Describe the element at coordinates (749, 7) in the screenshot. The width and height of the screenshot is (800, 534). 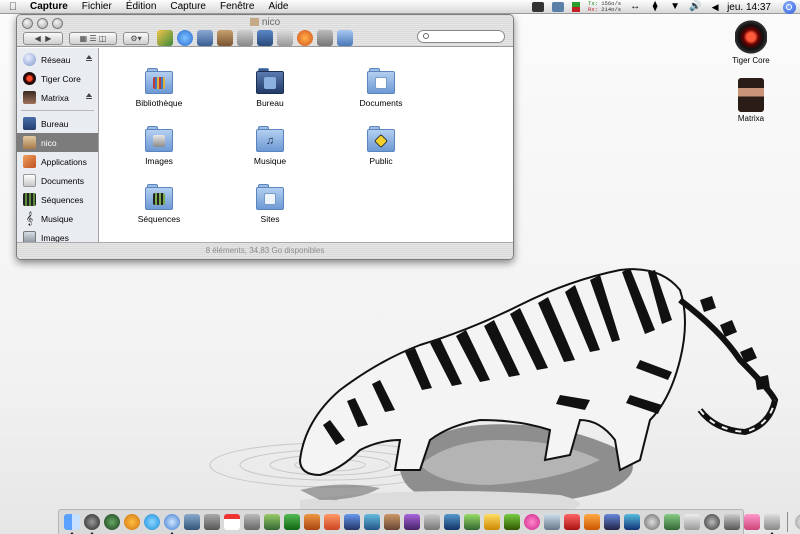
I see `menubar-clock: jeu. 14:37` at that location.